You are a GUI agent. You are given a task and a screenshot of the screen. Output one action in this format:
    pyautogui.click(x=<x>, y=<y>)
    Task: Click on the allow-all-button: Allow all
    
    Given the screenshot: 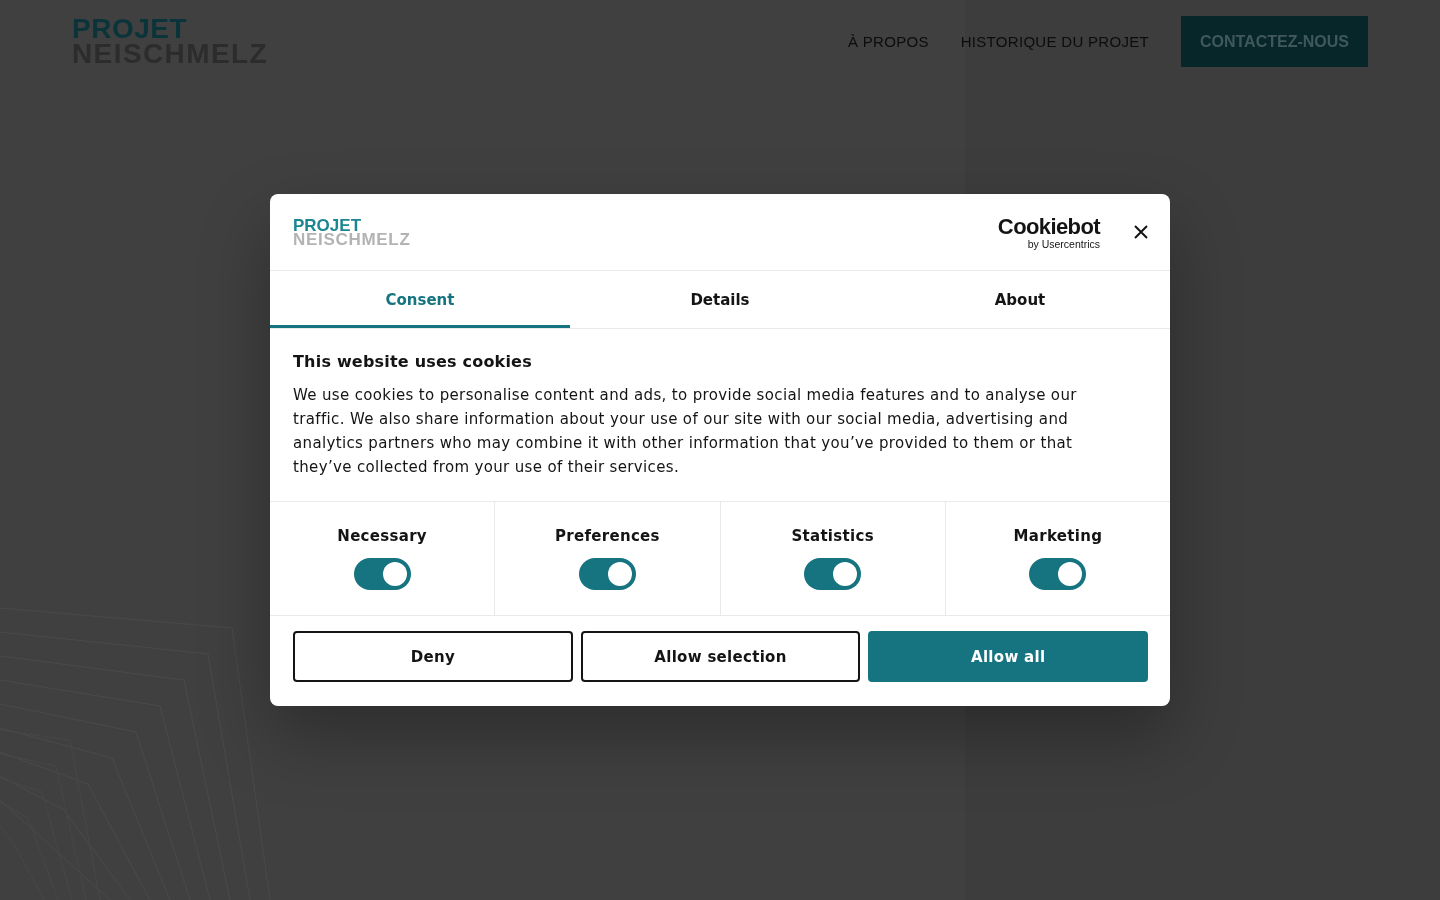 What is the action you would take?
    pyautogui.click(x=1008, y=656)
    